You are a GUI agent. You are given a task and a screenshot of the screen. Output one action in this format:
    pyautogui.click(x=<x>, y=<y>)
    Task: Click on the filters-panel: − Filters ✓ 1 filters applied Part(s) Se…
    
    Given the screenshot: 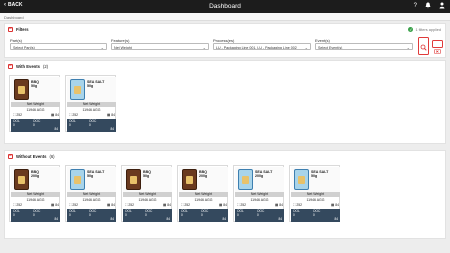 What is the action you would take?
    pyautogui.click(x=225, y=40)
    